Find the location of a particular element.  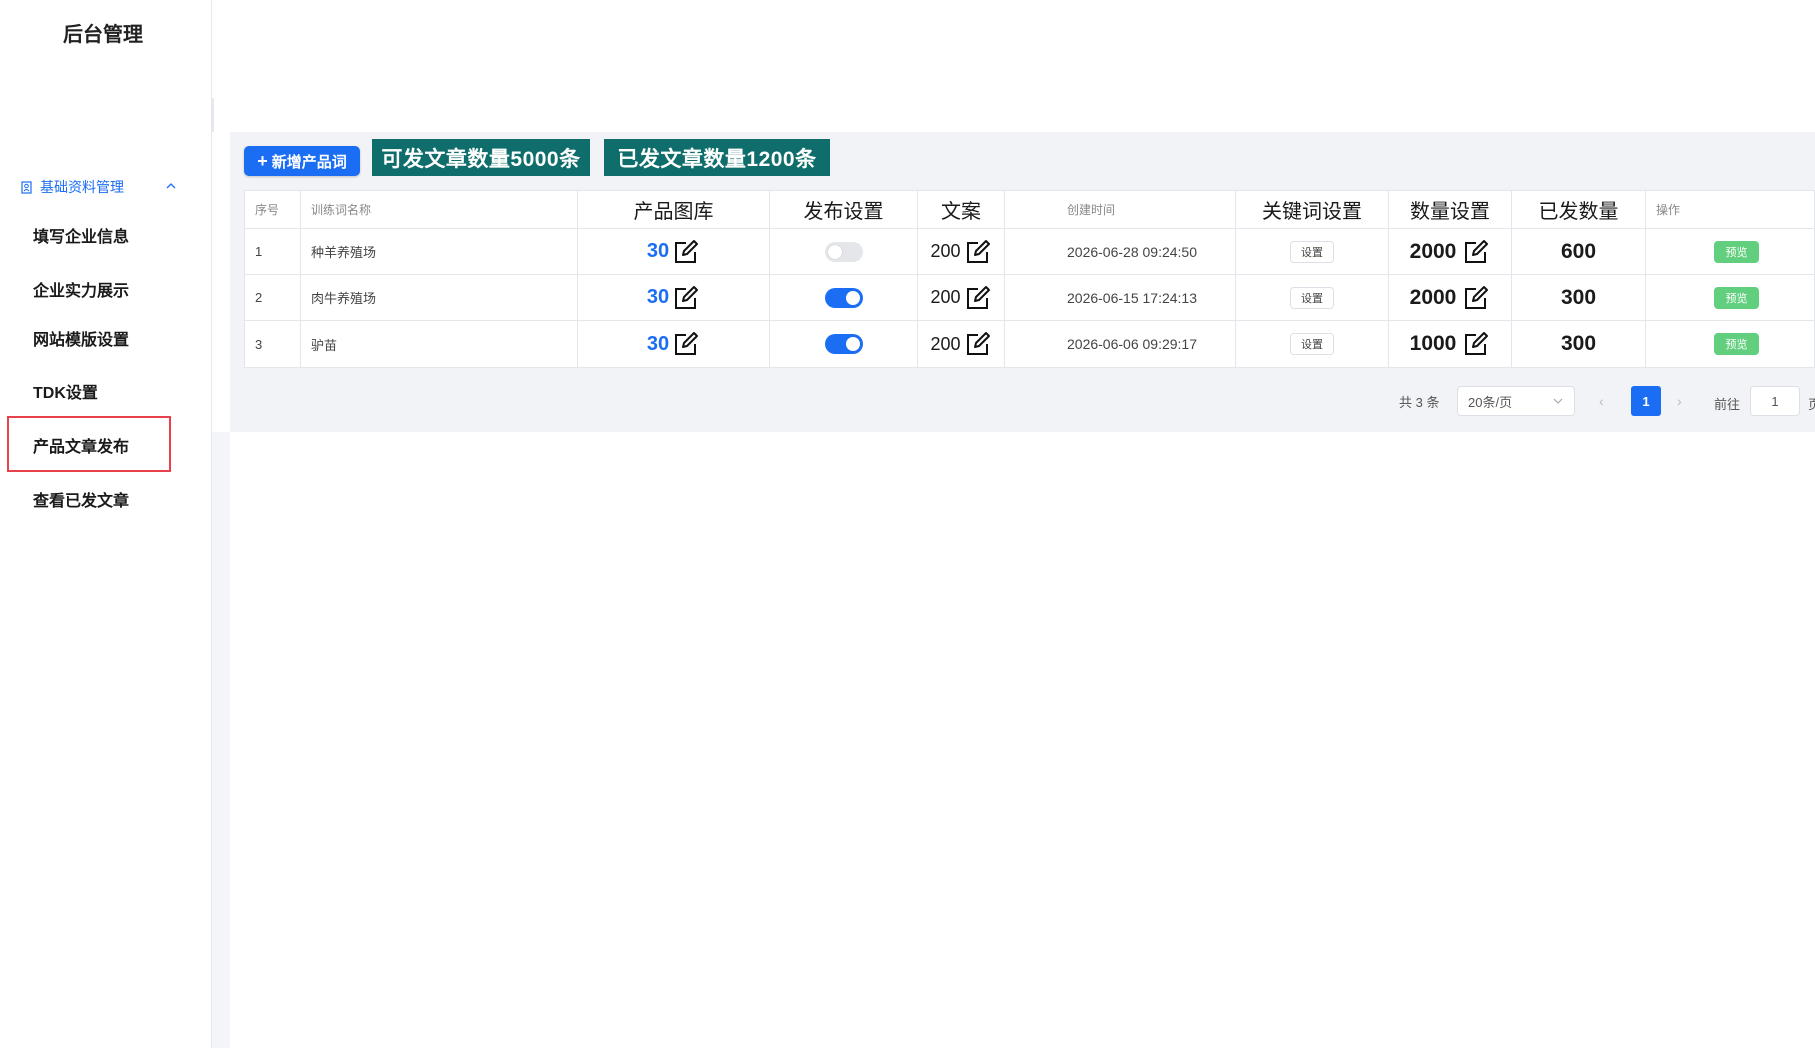

table-row: 3 驴苗 30 200 2026-06-06 09:29:17 设置 1000 is located at coordinates (1029, 344).